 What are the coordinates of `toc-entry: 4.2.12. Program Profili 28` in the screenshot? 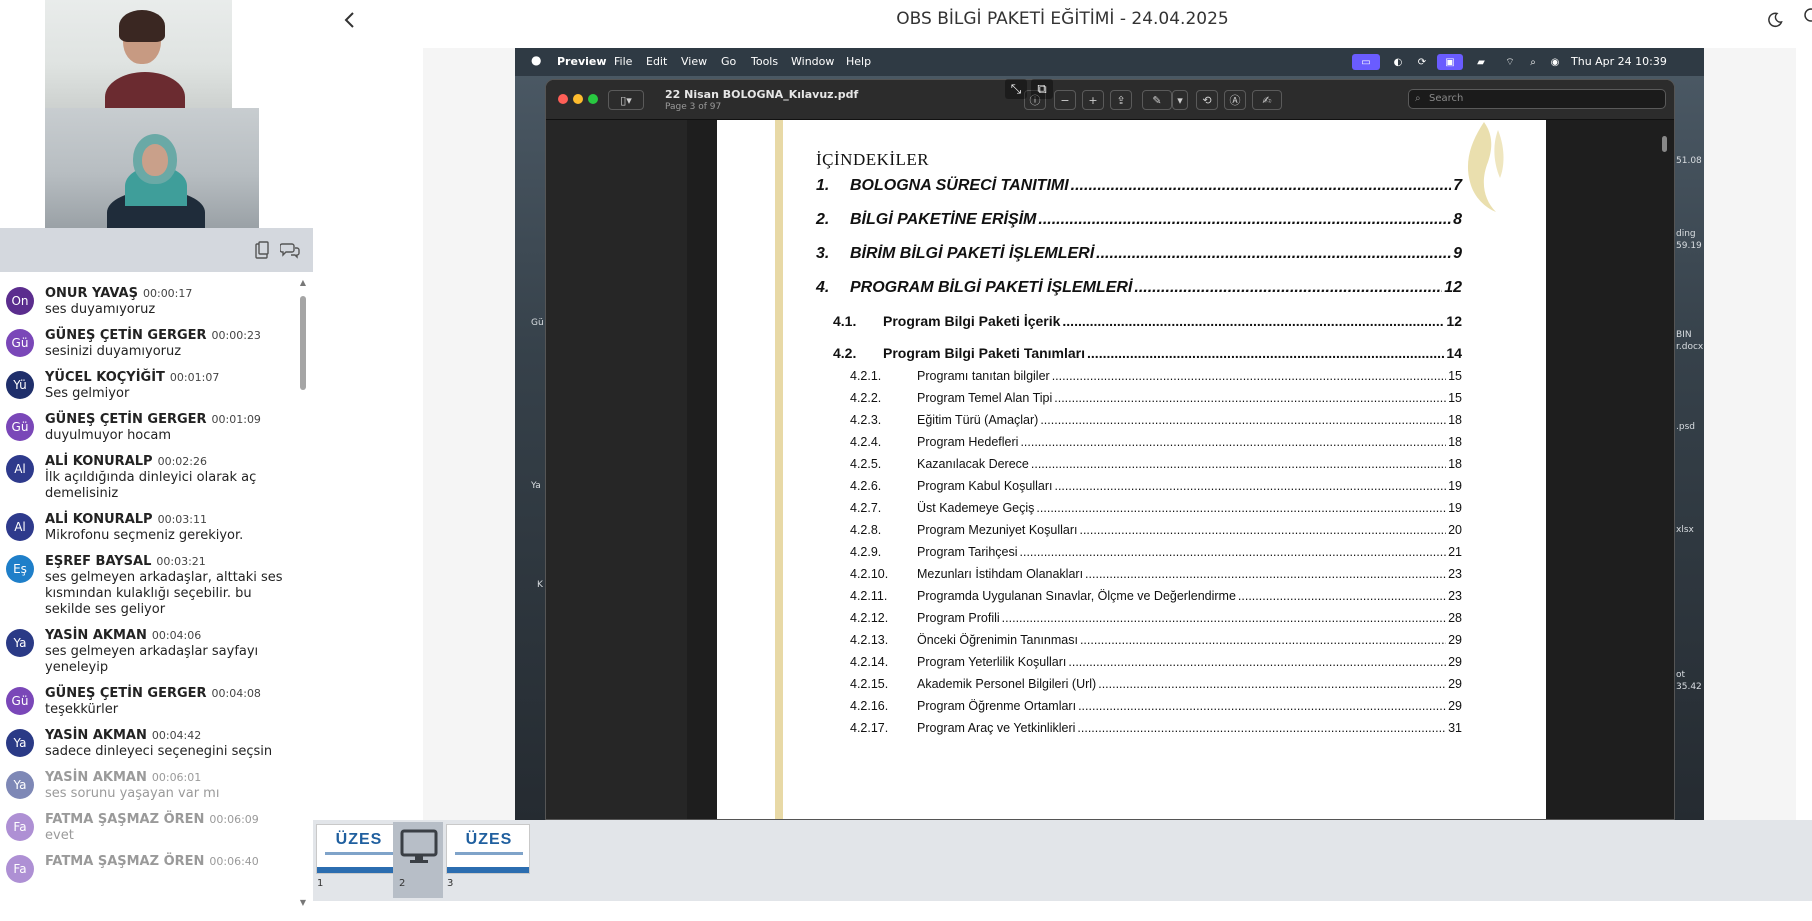 It's located at (1156, 618).